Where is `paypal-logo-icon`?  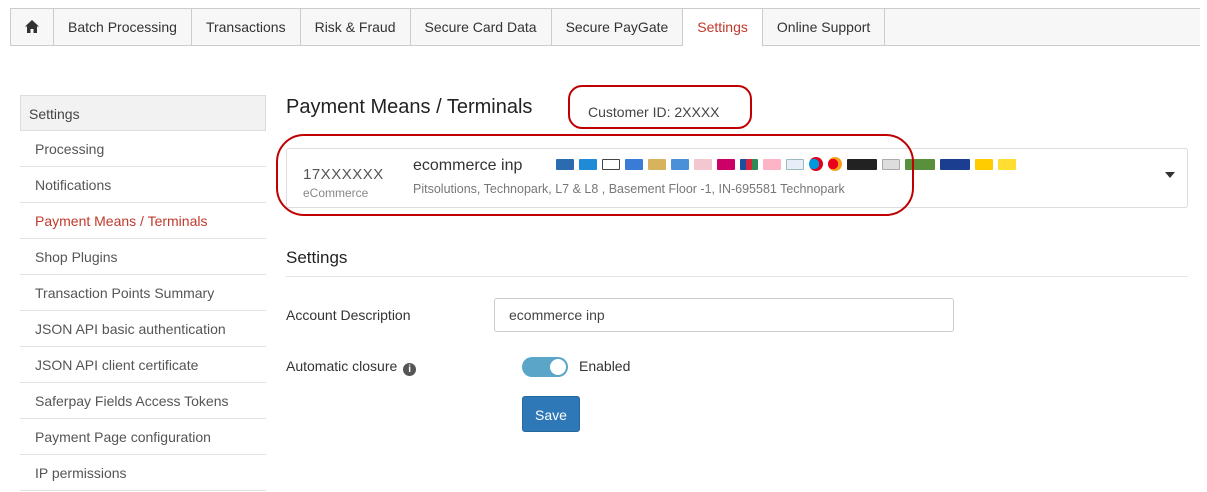
paypal-logo-icon is located at coordinates (955, 164).